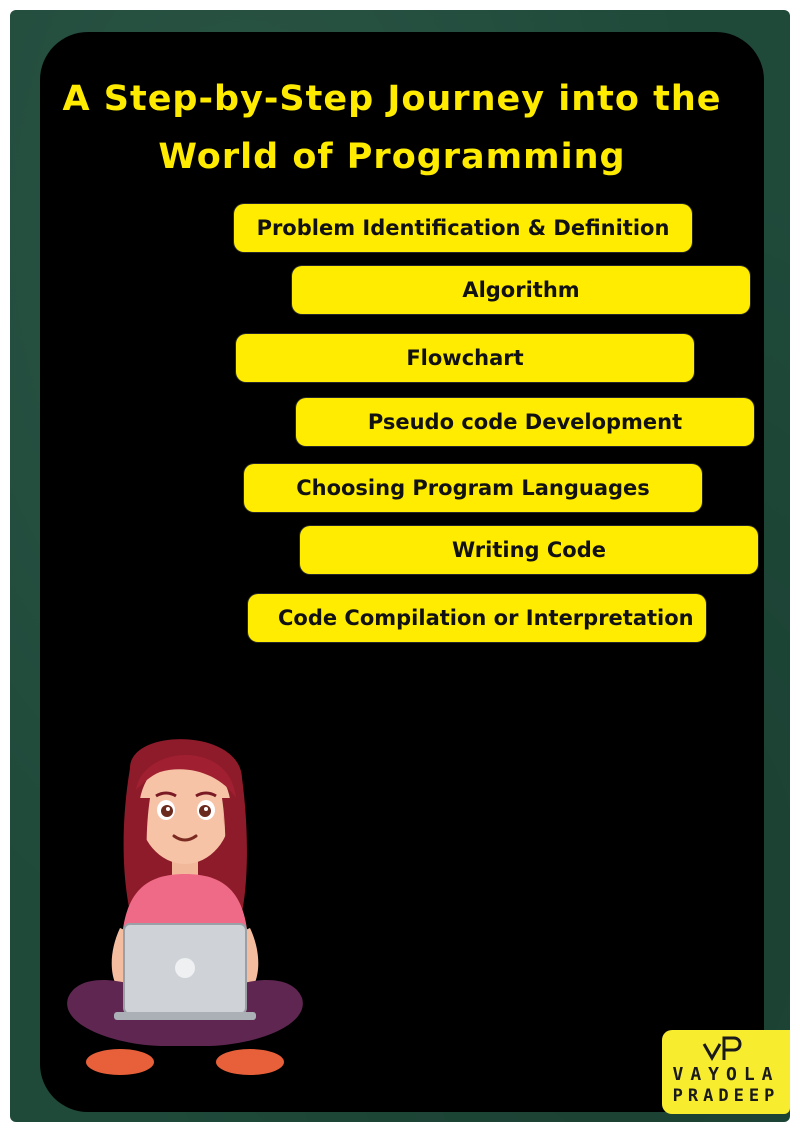 The width and height of the screenshot is (800, 1132). I want to click on brand-logo: VAYOLA PRADEEP, so click(726, 1072).